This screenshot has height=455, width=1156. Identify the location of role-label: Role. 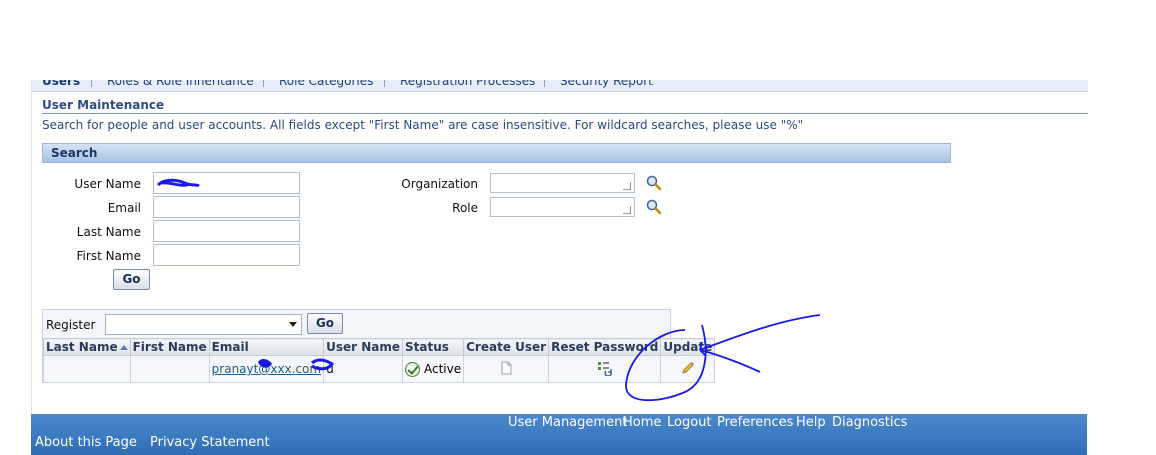
(465, 208).